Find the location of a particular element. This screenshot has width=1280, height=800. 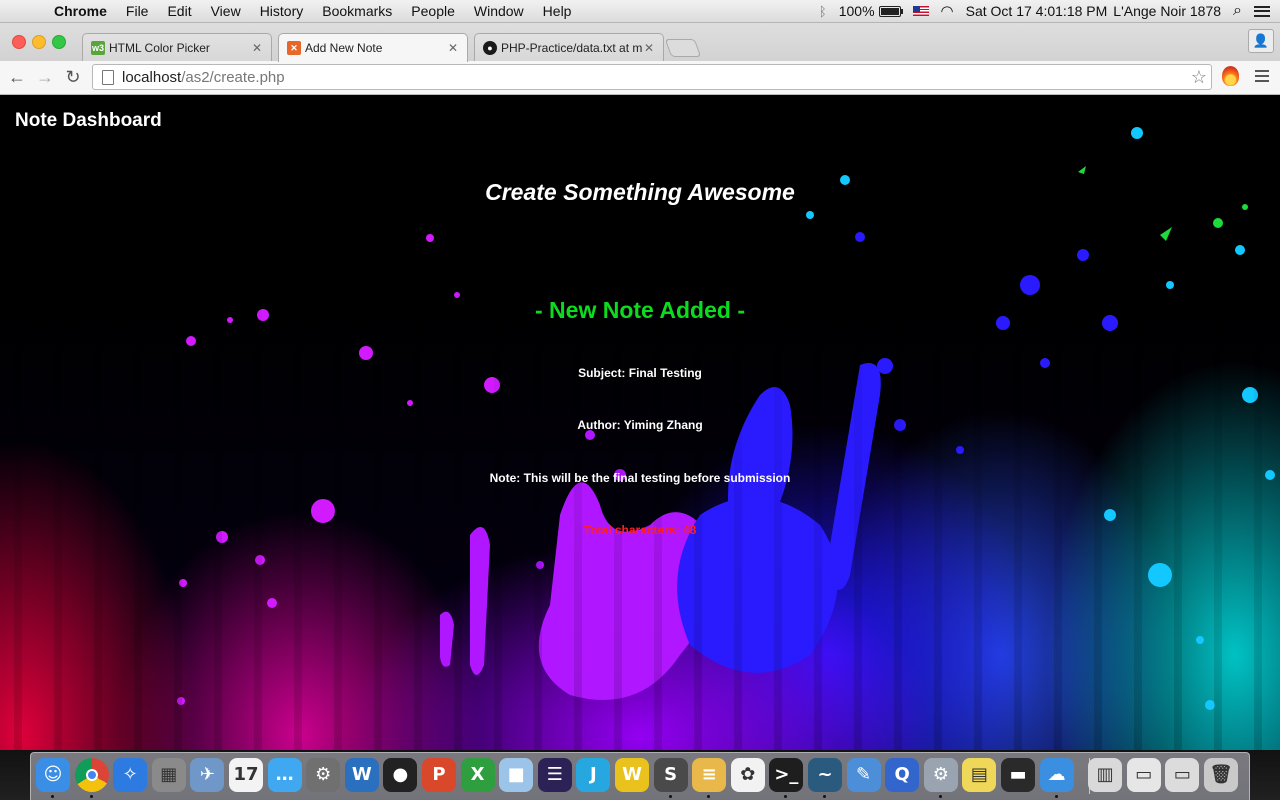

page-icon is located at coordinates (108, 77).